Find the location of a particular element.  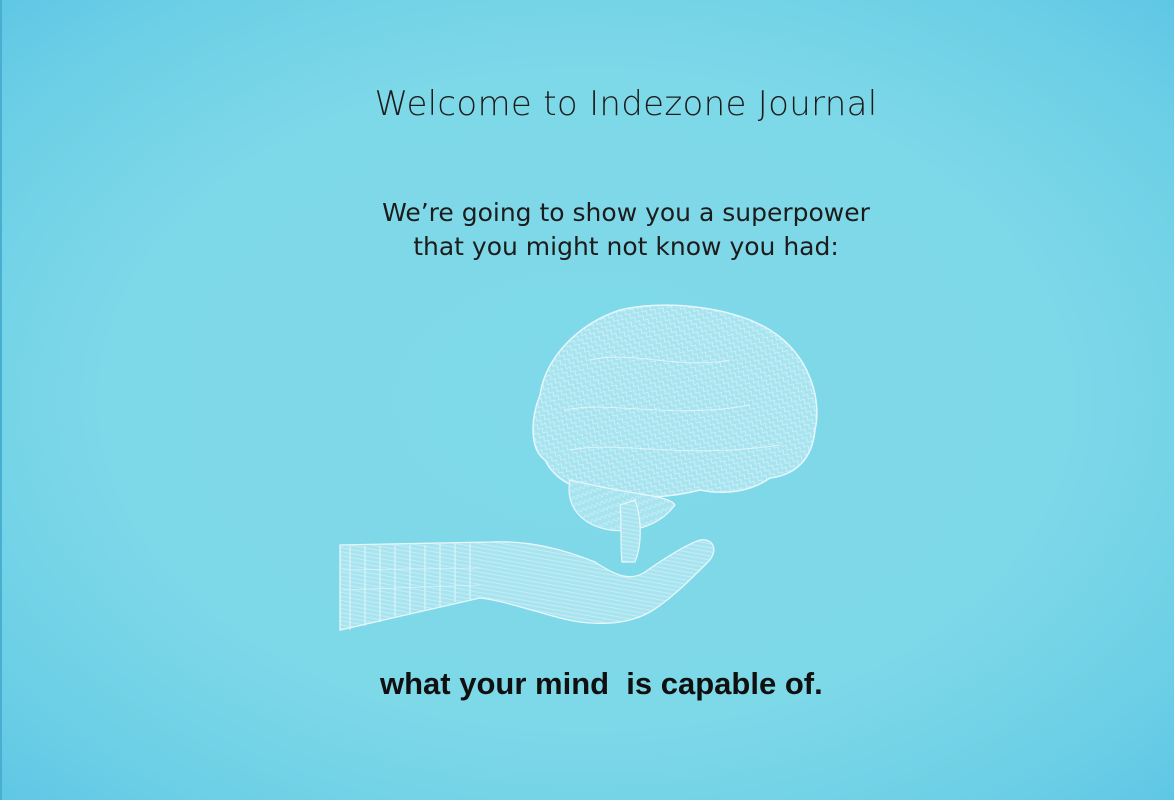

tagline: what your mind is capable of. is located at coordinates (601, 683).